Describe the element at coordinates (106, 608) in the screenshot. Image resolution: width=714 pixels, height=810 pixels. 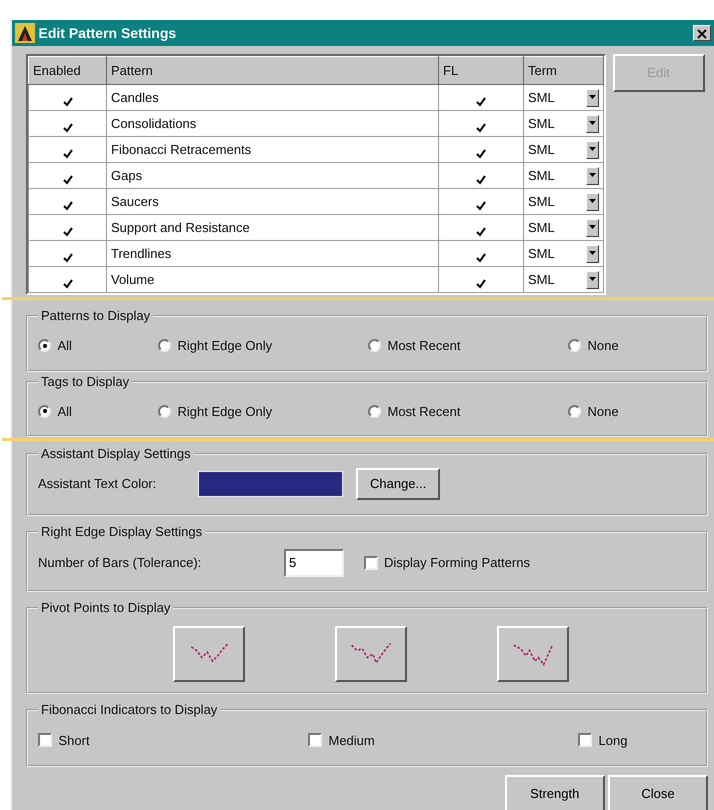
I see `group-title: Pivot Points to Display` at that location.